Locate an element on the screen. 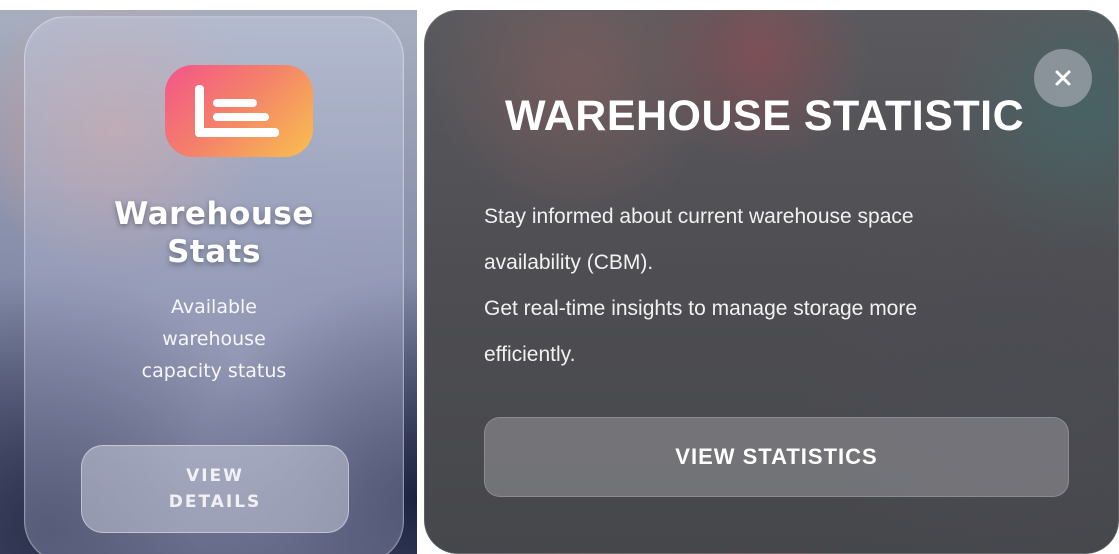 The image size is (1119, 554). card-subtitle: Available warehouse capacity status is located at coordinates (209, 339).